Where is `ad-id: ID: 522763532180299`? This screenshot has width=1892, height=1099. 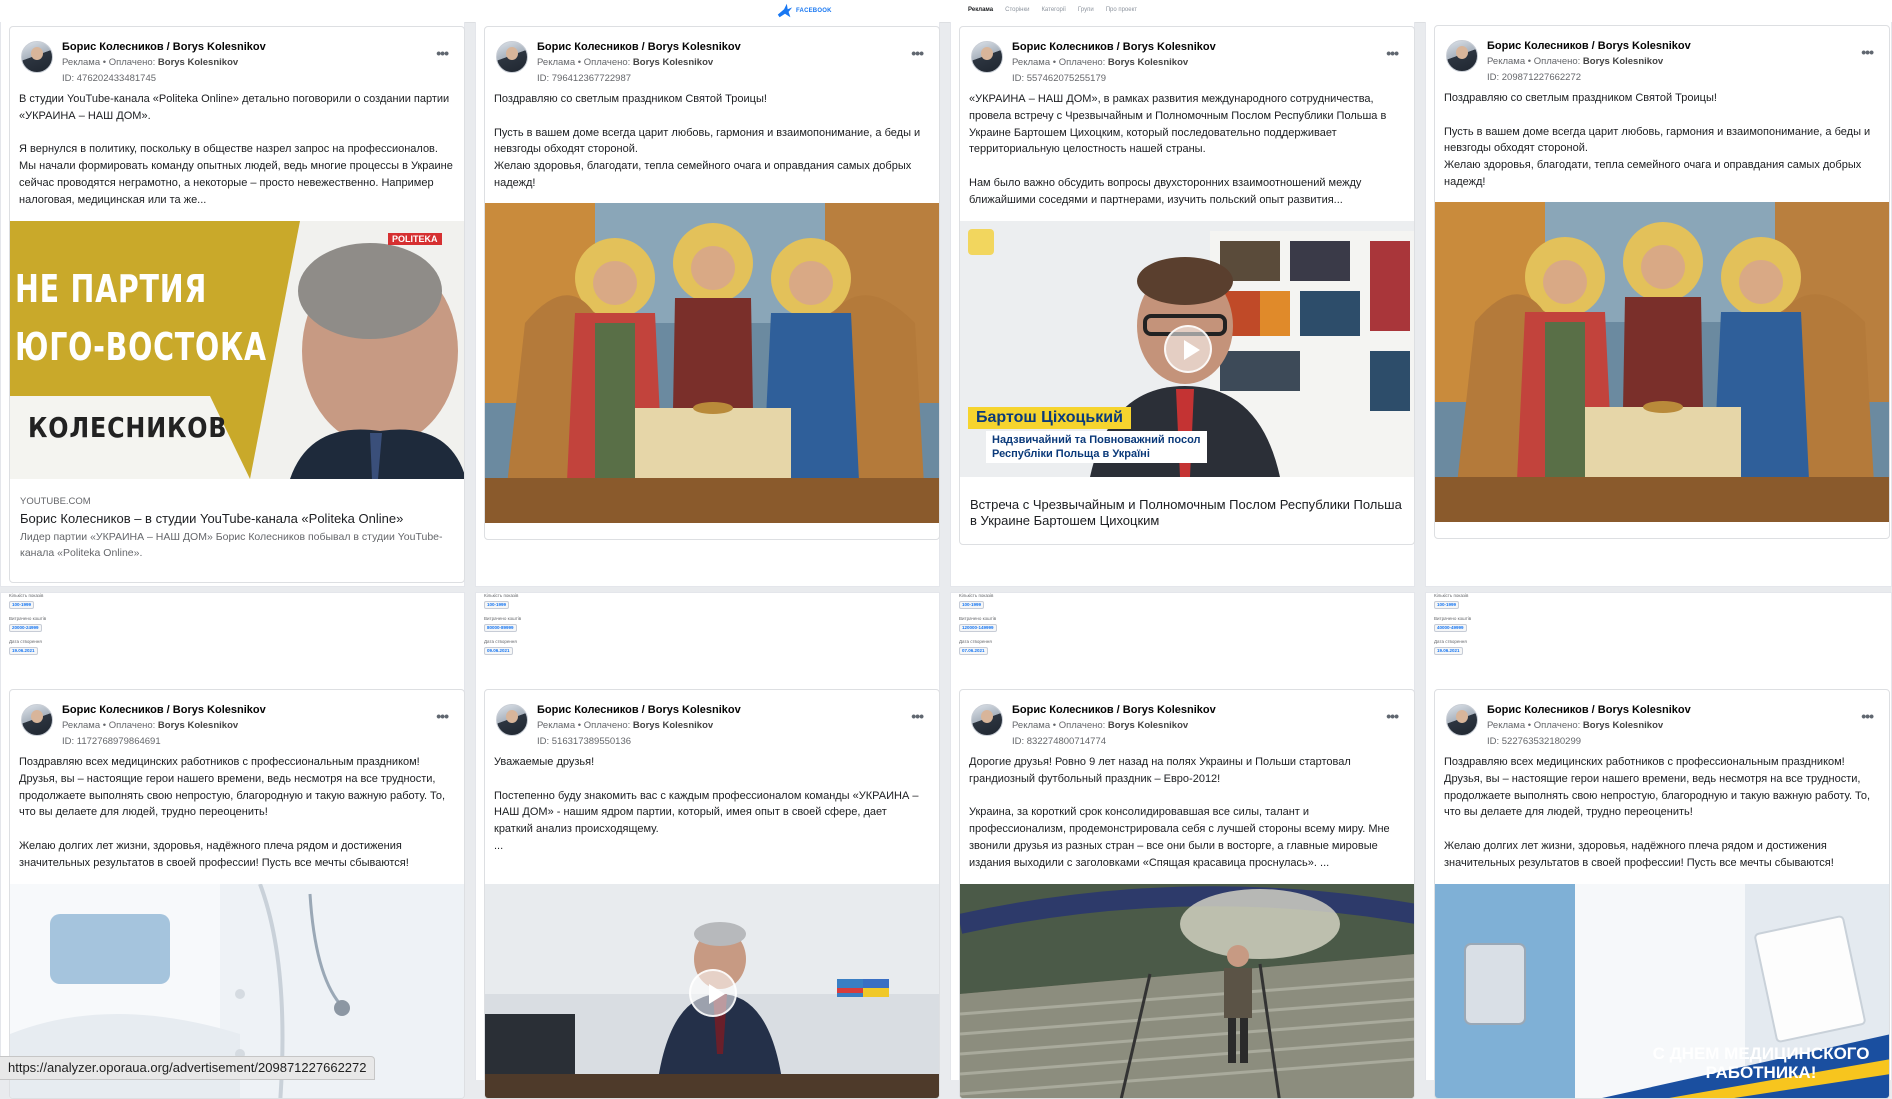
ad-id: ID: 522763532180299 is located at coordinates (1534, 741).